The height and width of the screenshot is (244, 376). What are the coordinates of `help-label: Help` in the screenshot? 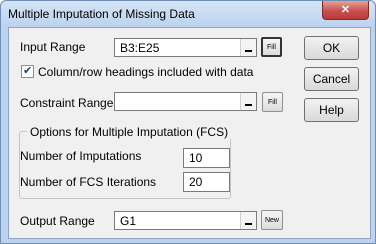 It's located at (331, 110).